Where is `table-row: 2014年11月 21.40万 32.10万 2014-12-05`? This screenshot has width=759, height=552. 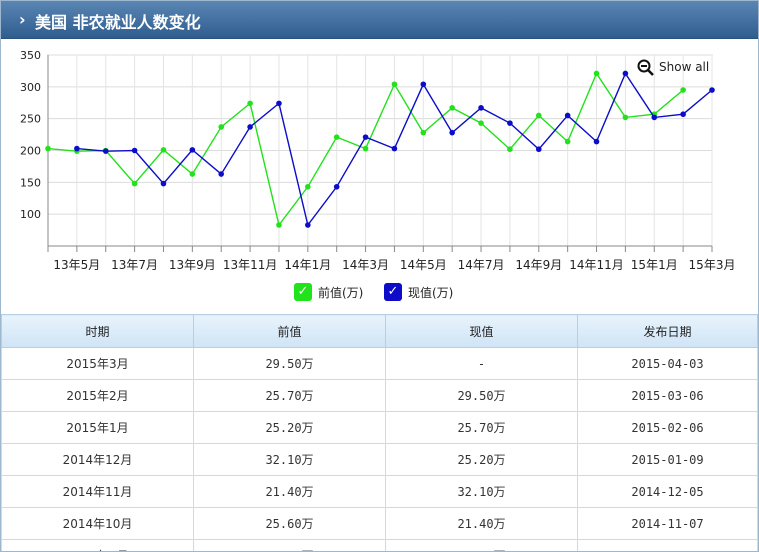 table-row: 2014年11月 21.40万 32.10万 2014-12-05 is located at coordinates (379, 491).